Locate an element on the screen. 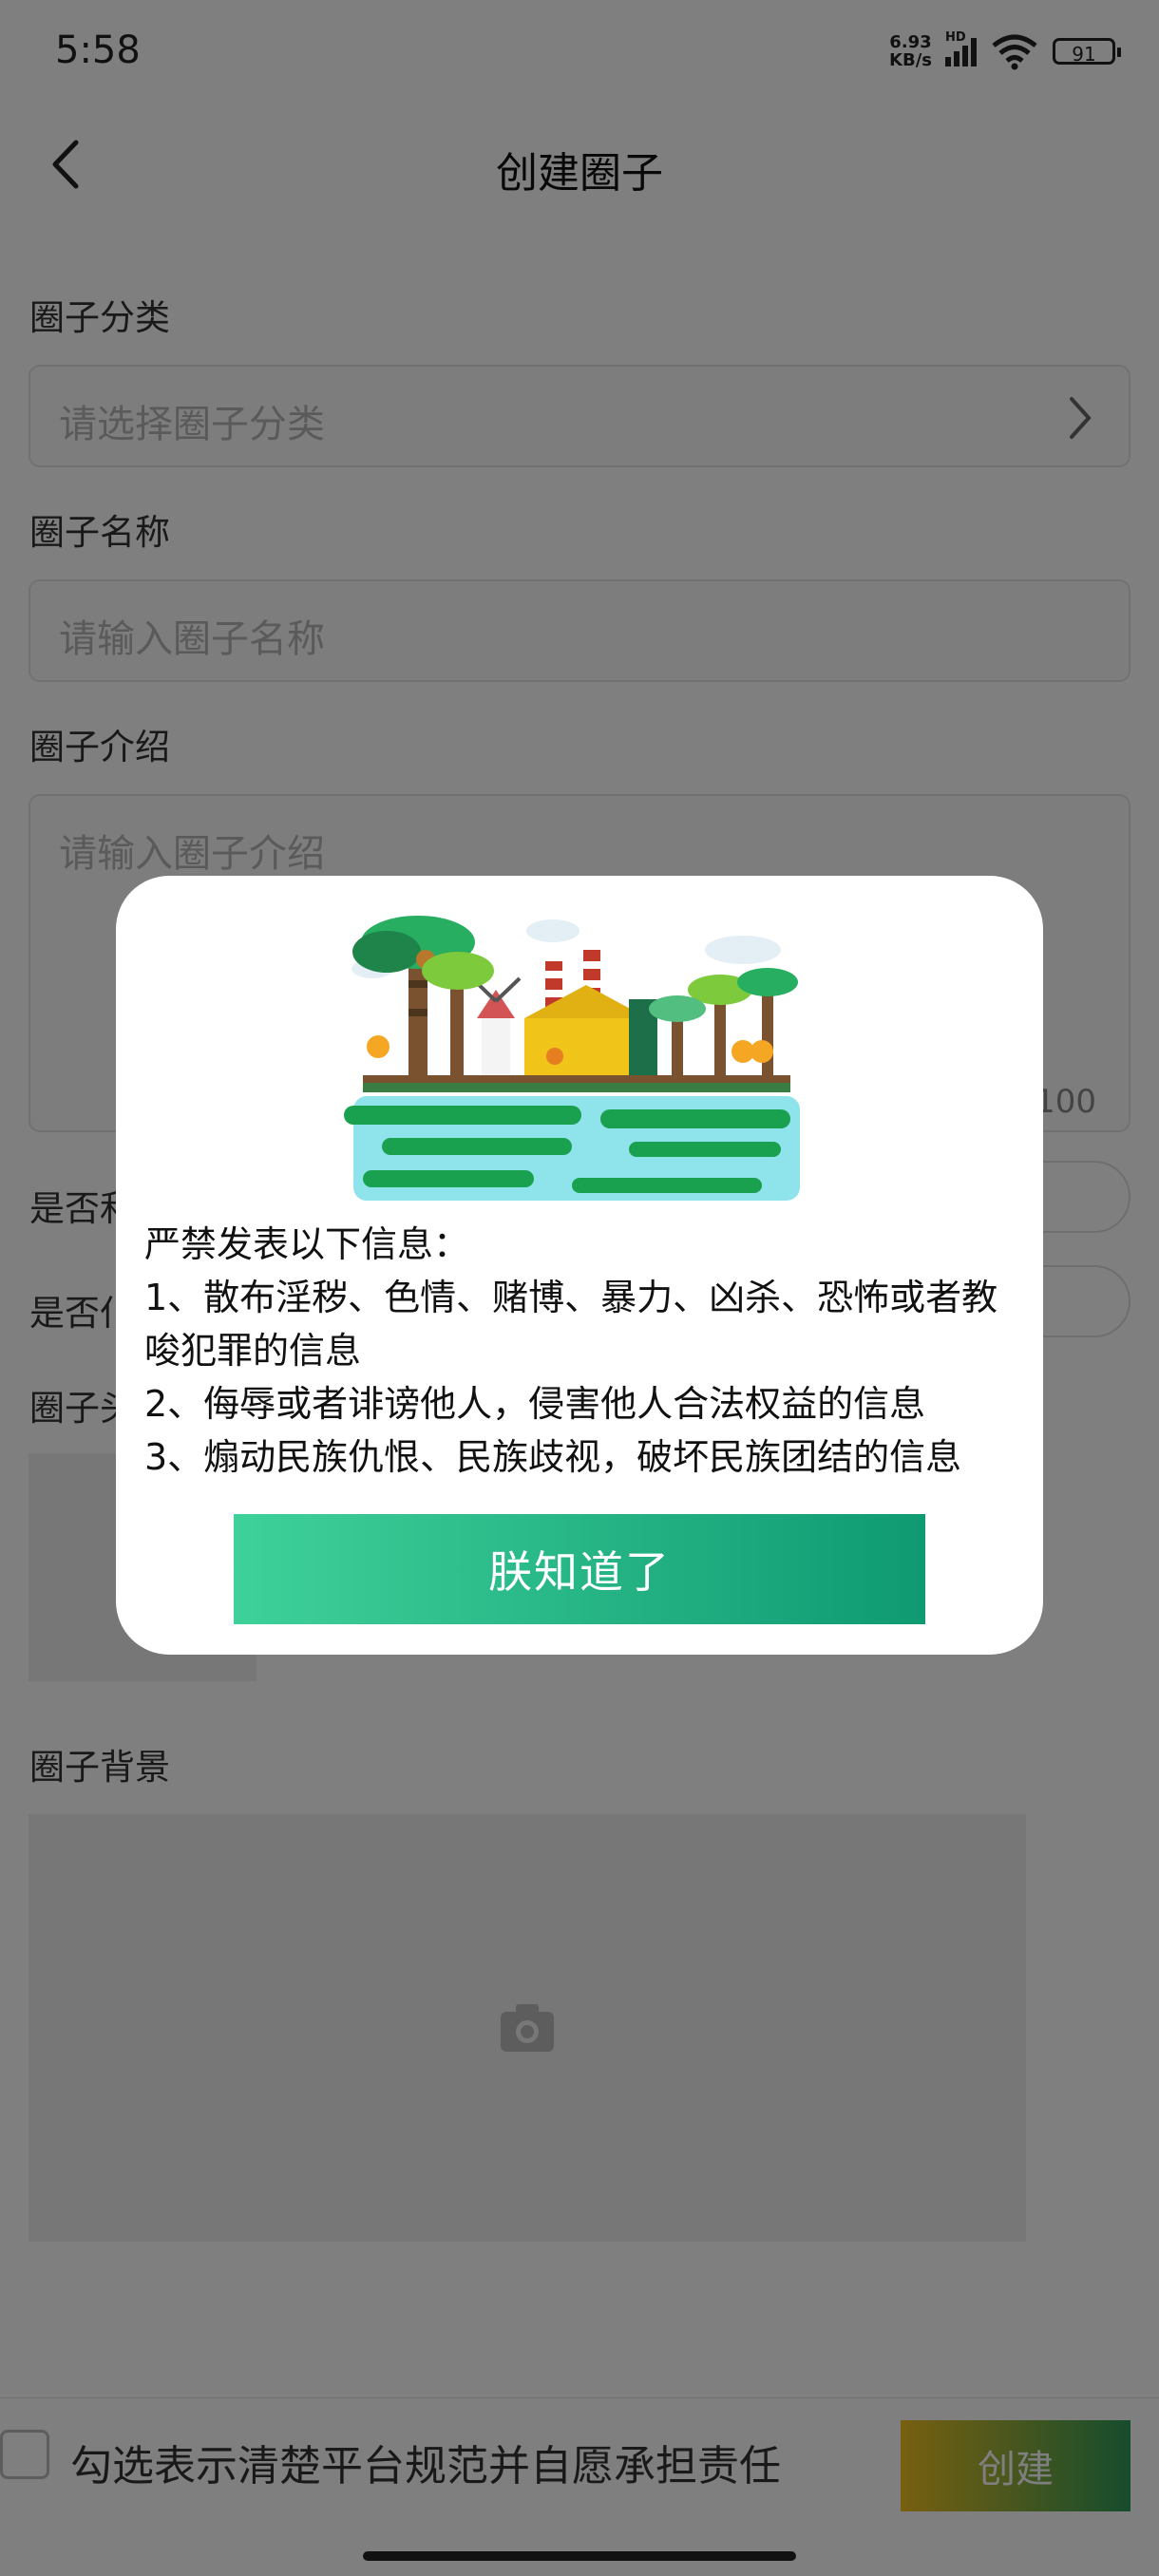  rule-1: 1、散布淫秽、色情、赌博、暴力、凶杀、恐怖或者教唆犯罪的信息 is located at coordinates (571, 1324).